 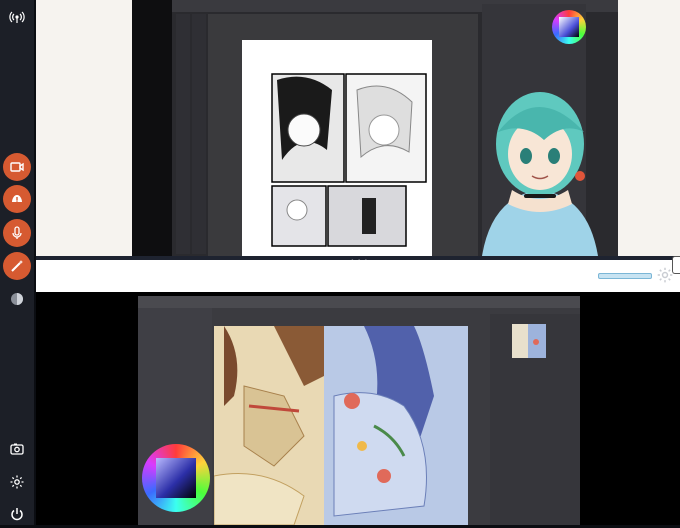 What do you see at coordinates (17, 266) in the screenshot?
I see `wand-icon` at bounding box center [17, 266].